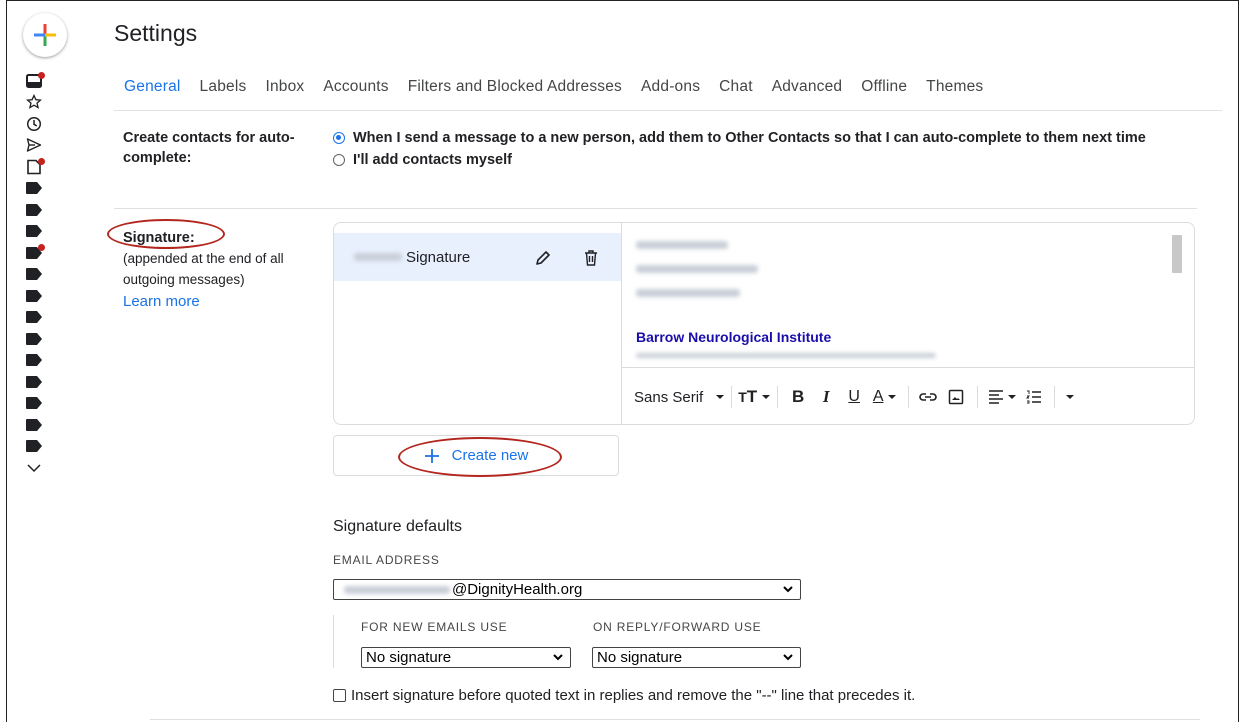  I want to click on text-size-icon: TT, so click(754, 397).